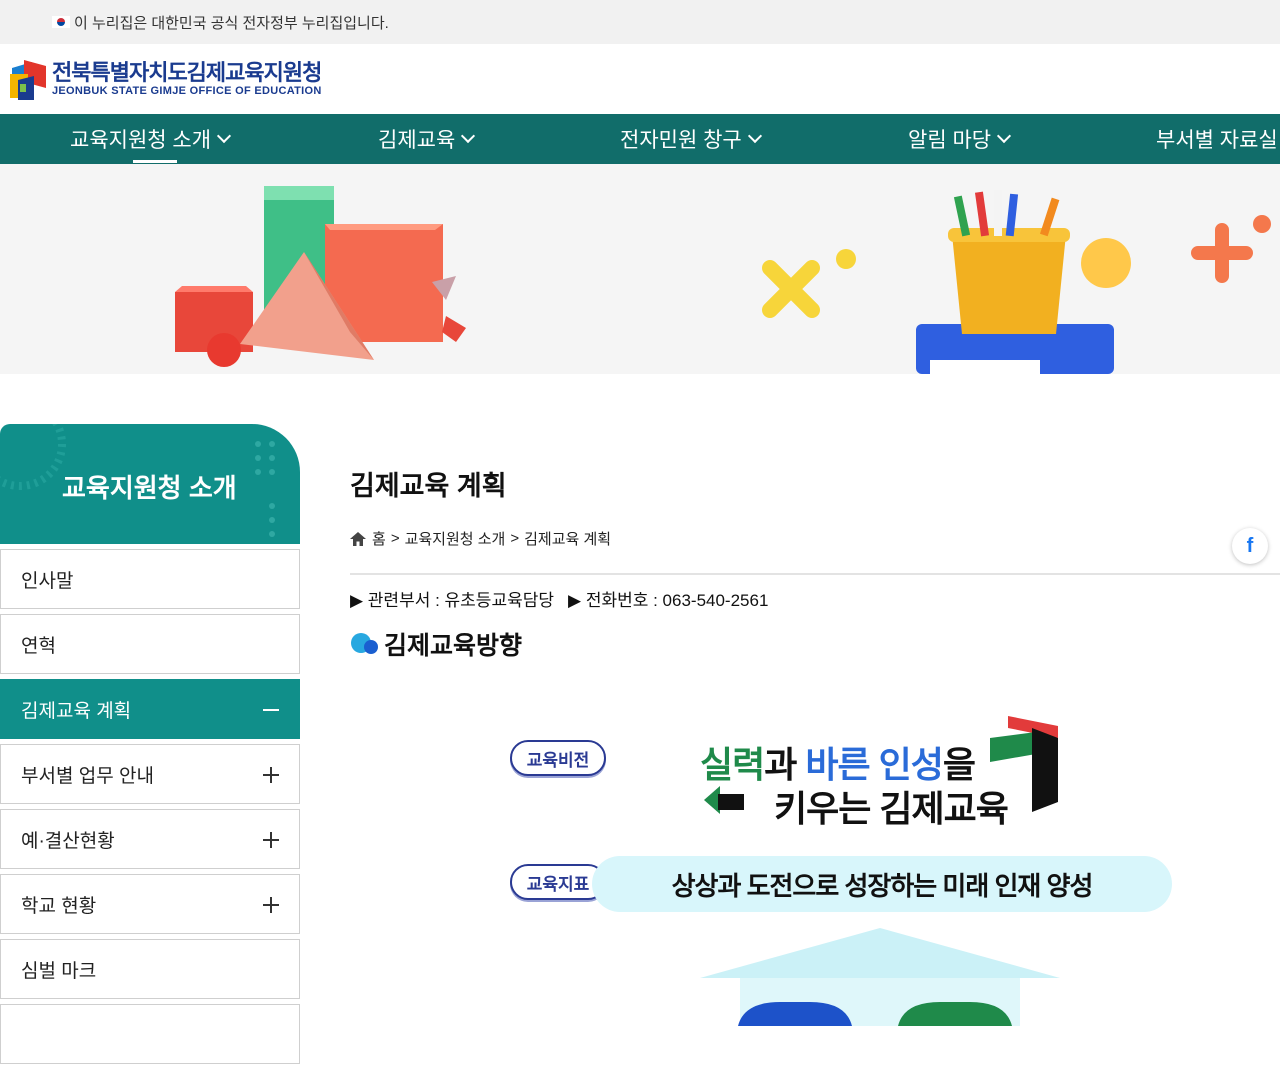 The height and width of the screenshot is (1069, 1280). I want to click on phone-label: ▶ 전화번호 : 063-540-2561, so click(668, 600).